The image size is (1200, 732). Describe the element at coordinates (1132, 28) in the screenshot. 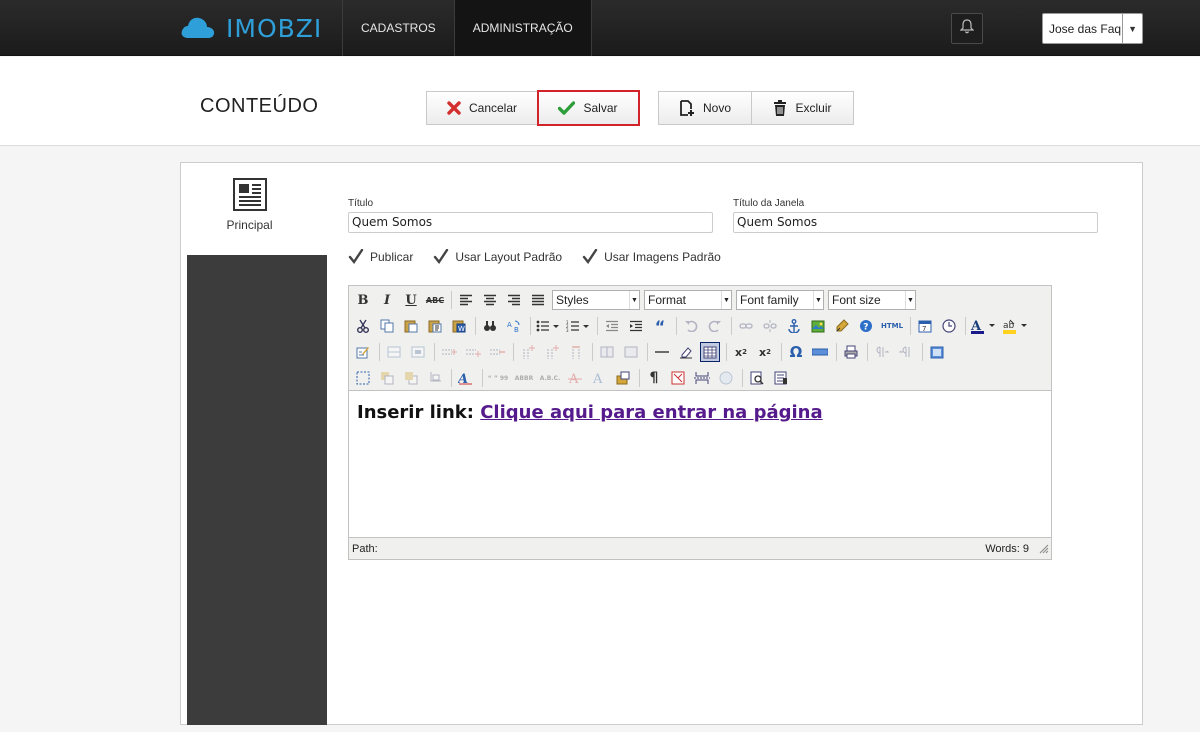

I see `chevron-down-icon: ▼` at that location.